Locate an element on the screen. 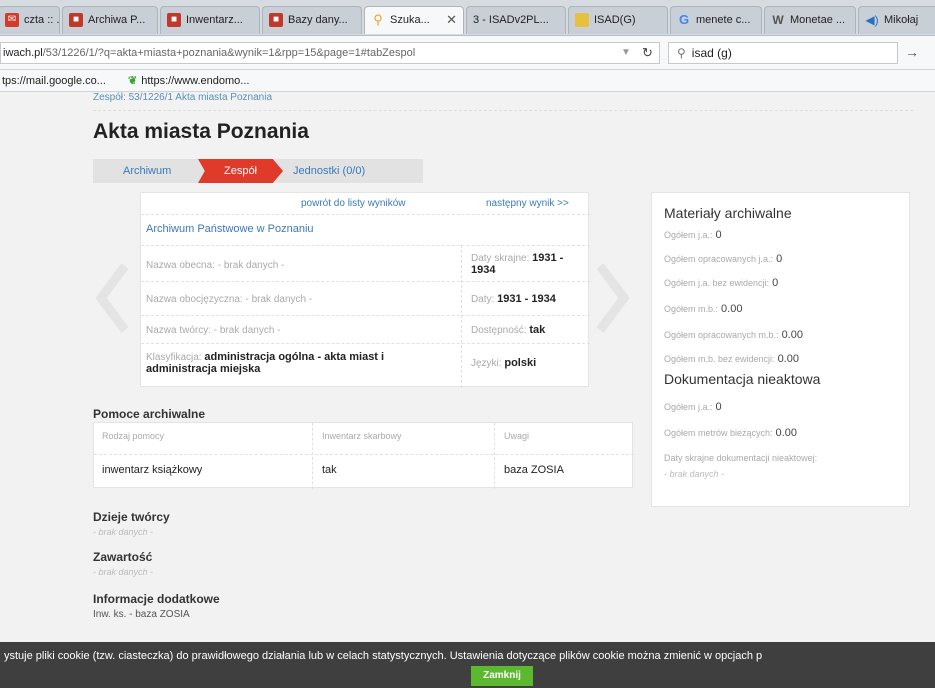  col-header: Rodzaj pomocy is located at coordinates (133, 436).